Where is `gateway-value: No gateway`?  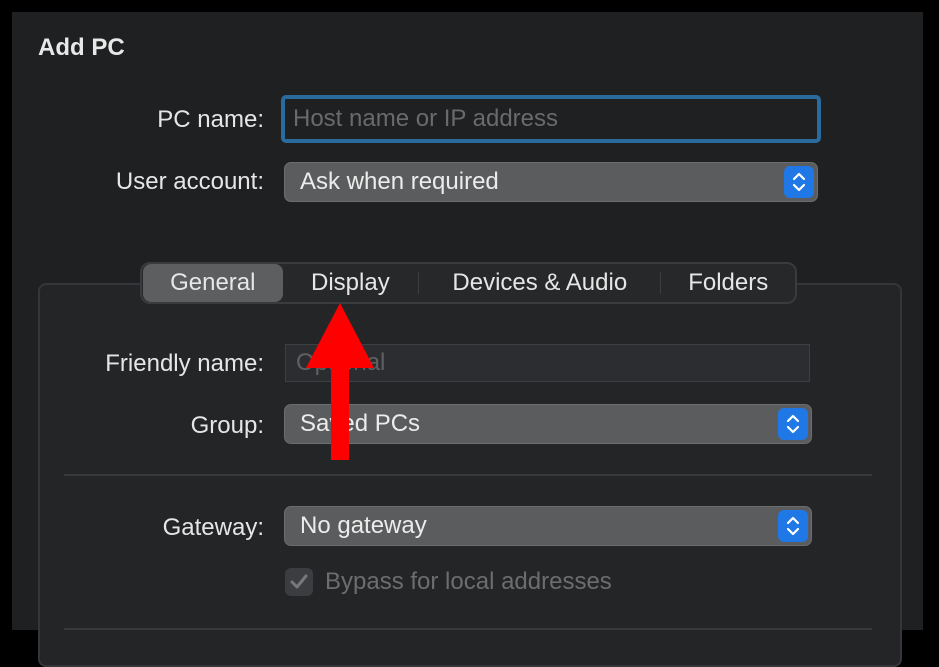 gateway-value: No gateway is located at coordinates (363, 525).